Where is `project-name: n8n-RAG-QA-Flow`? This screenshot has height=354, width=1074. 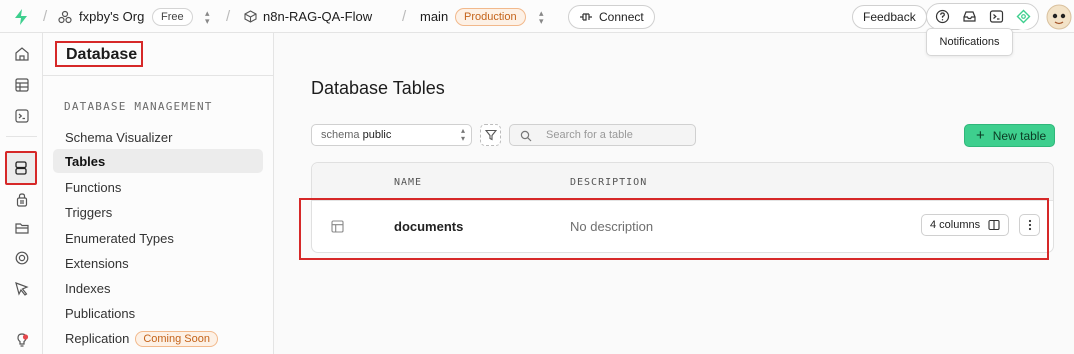 project-name: n8n-RAG-QA-Flow is located at coordinates (317, 16).